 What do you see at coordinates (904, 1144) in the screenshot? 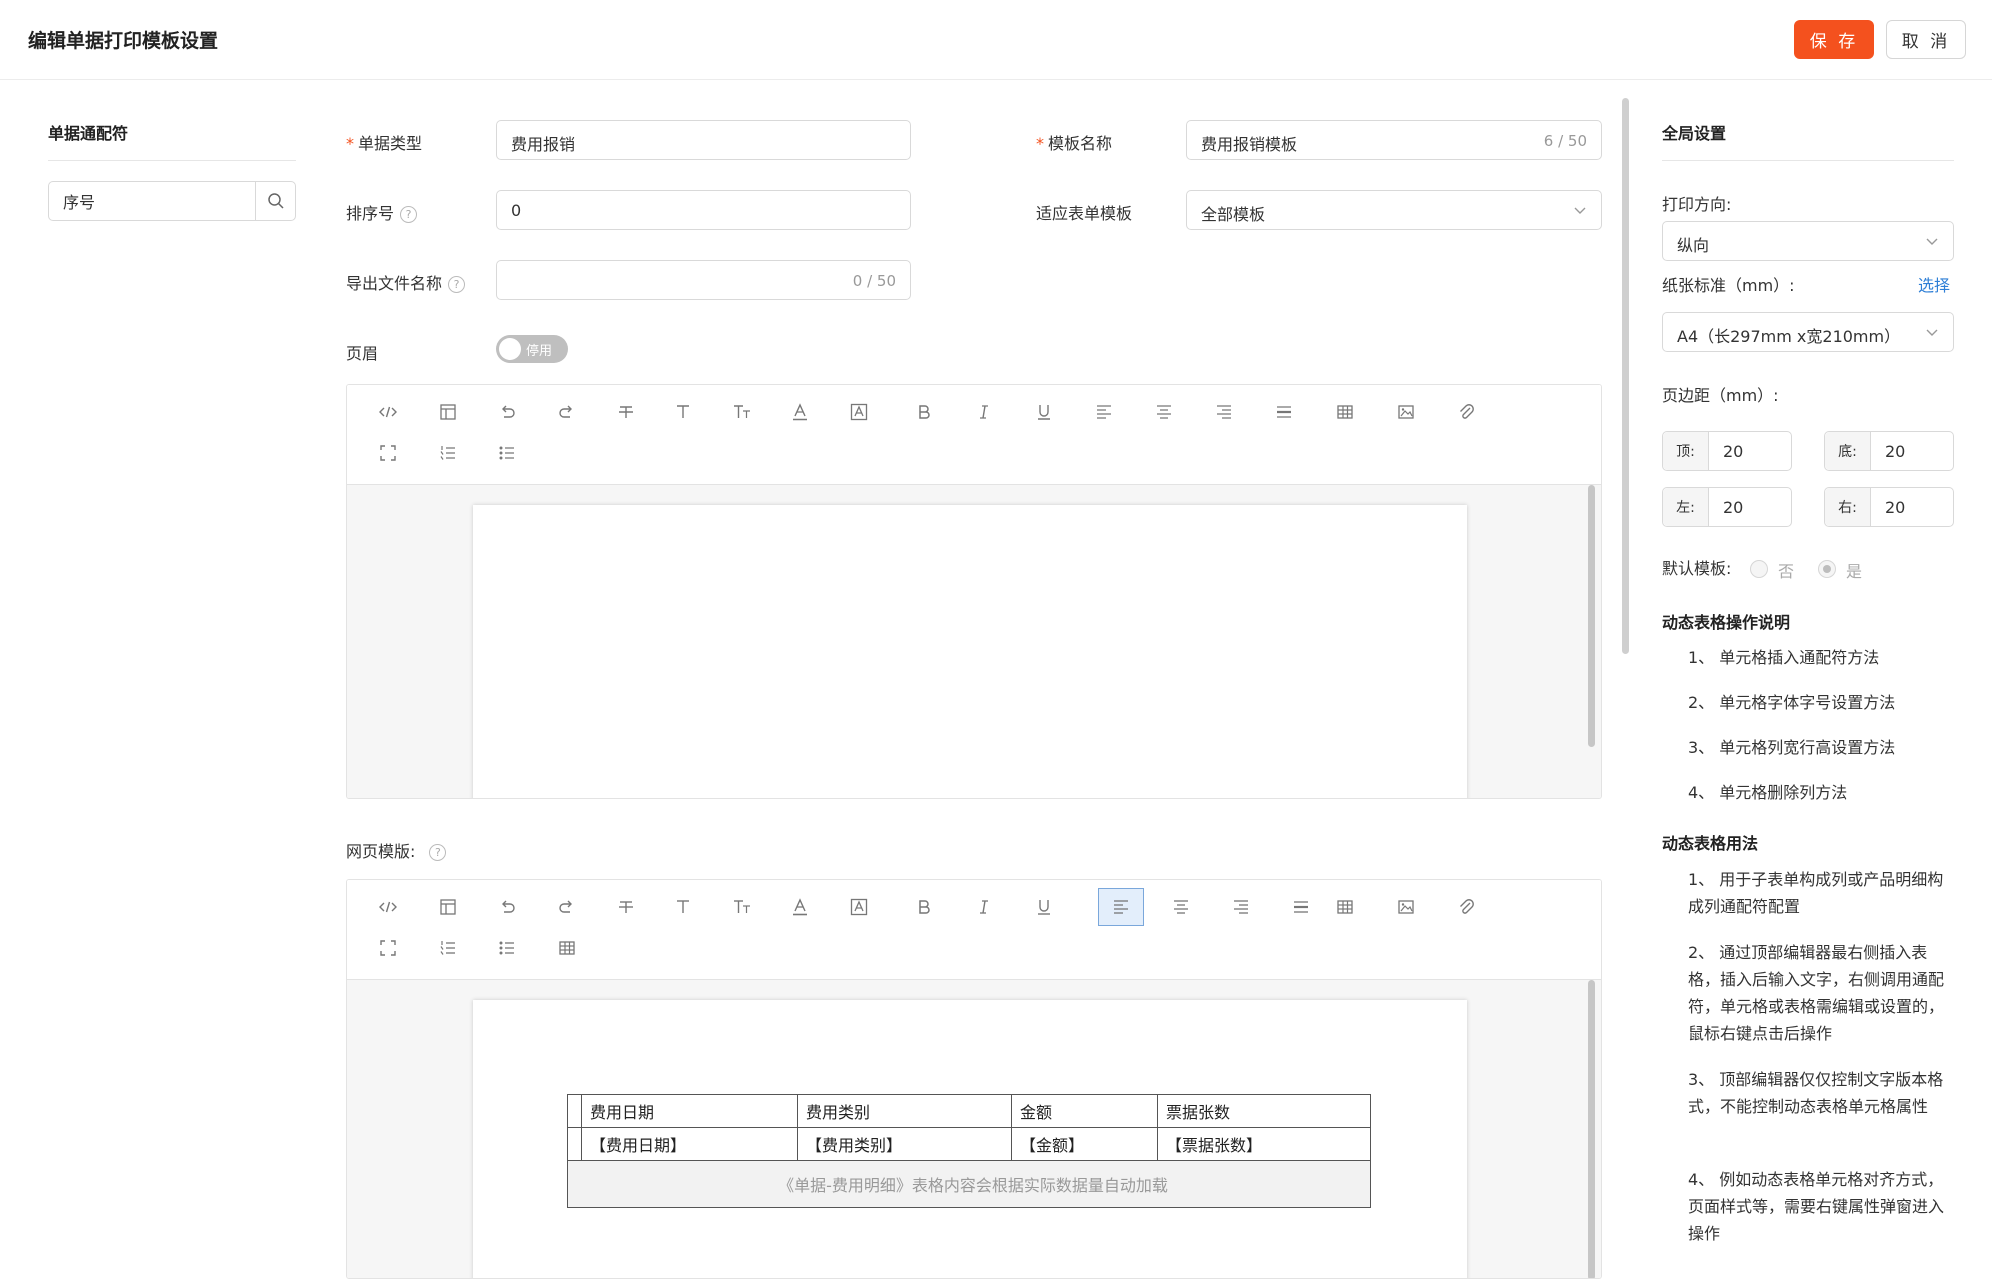
I see `table-cell: 【费用类别】` at bounding box center [904, 1144].